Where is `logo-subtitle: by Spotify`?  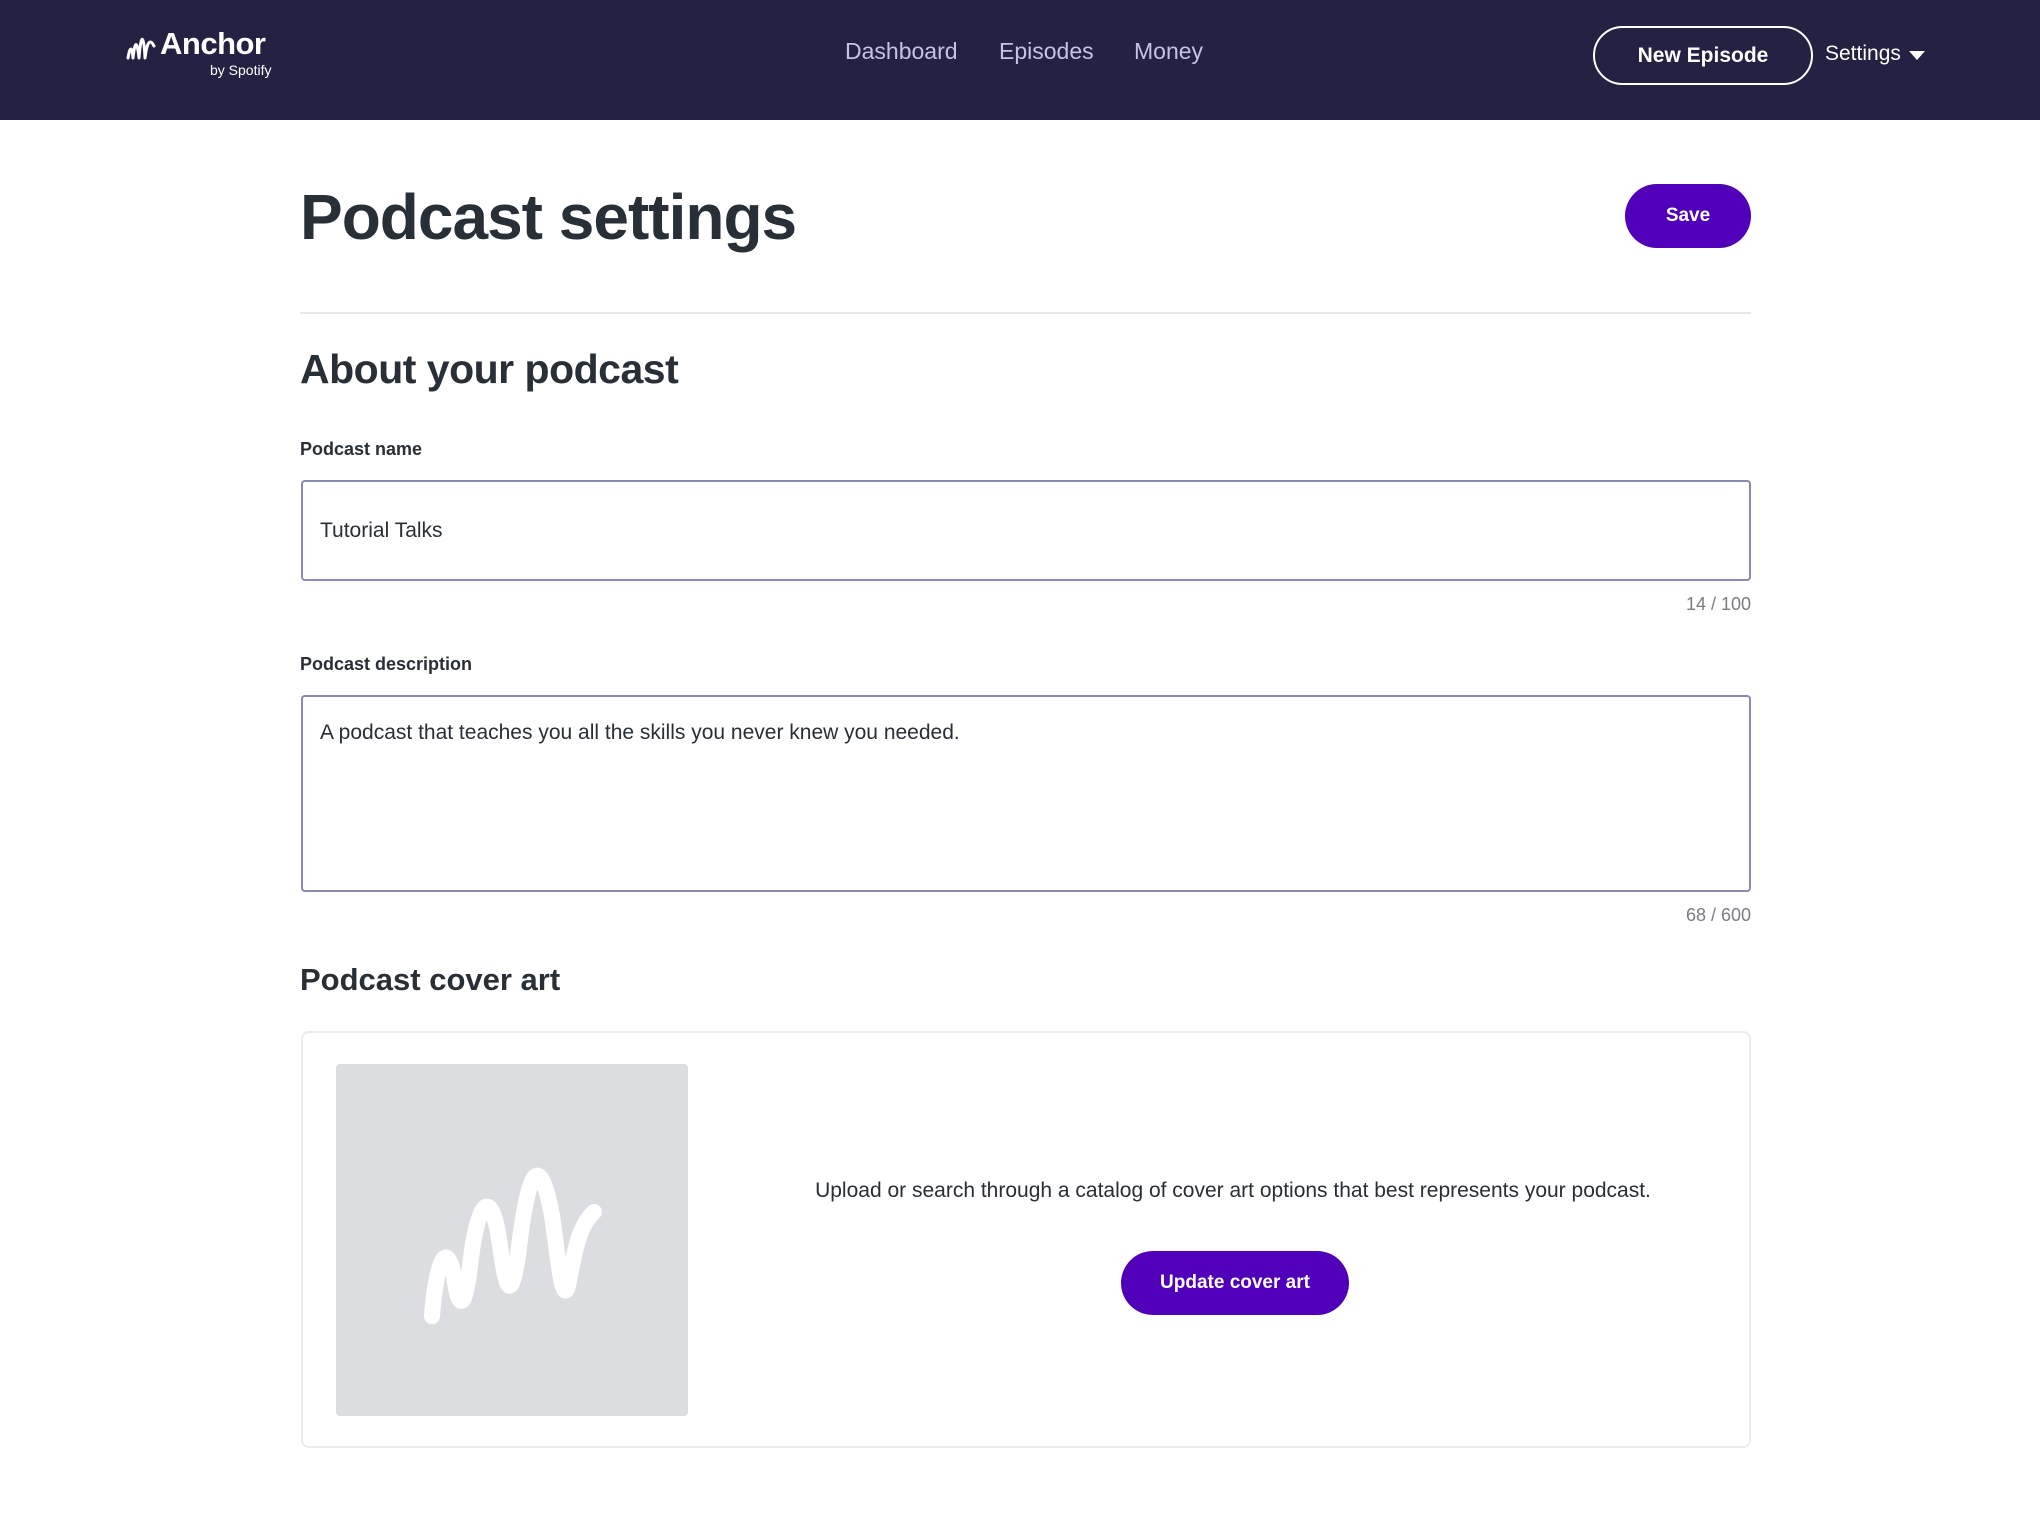 logo-subtitle: by Spotify is located at coordinates (241, 70).